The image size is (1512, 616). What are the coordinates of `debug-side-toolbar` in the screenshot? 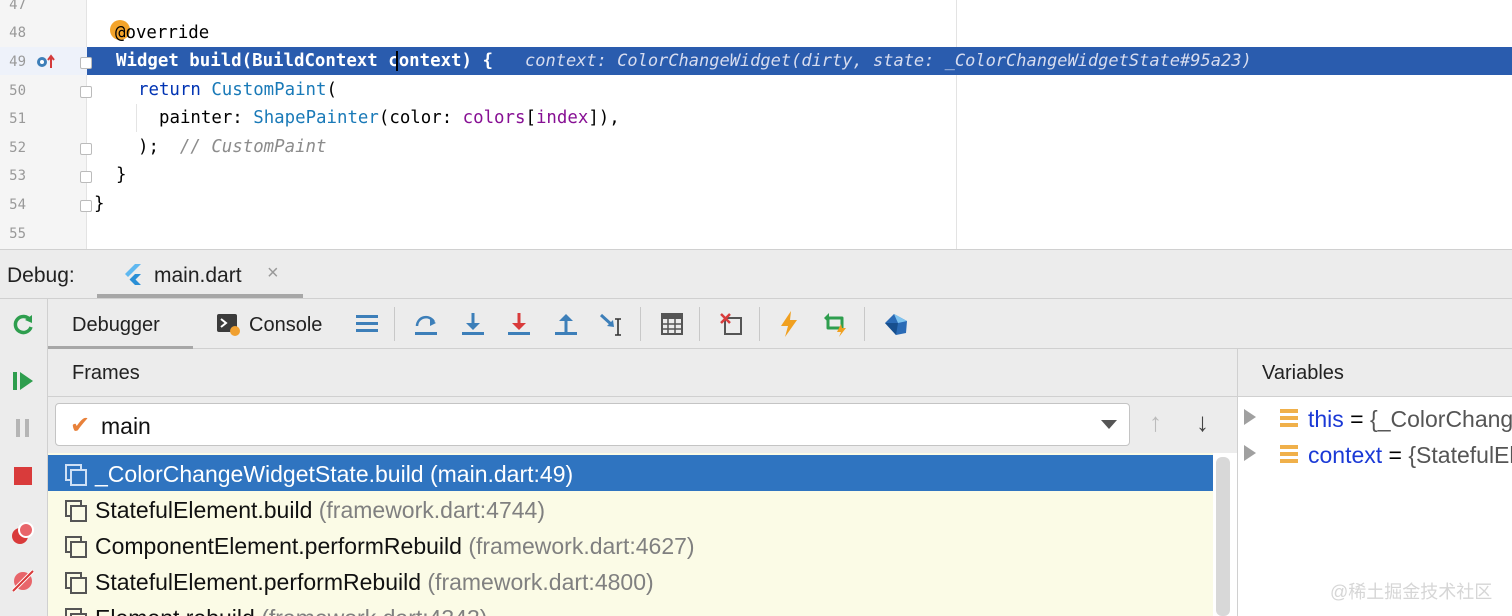 It's located at (24, 457).